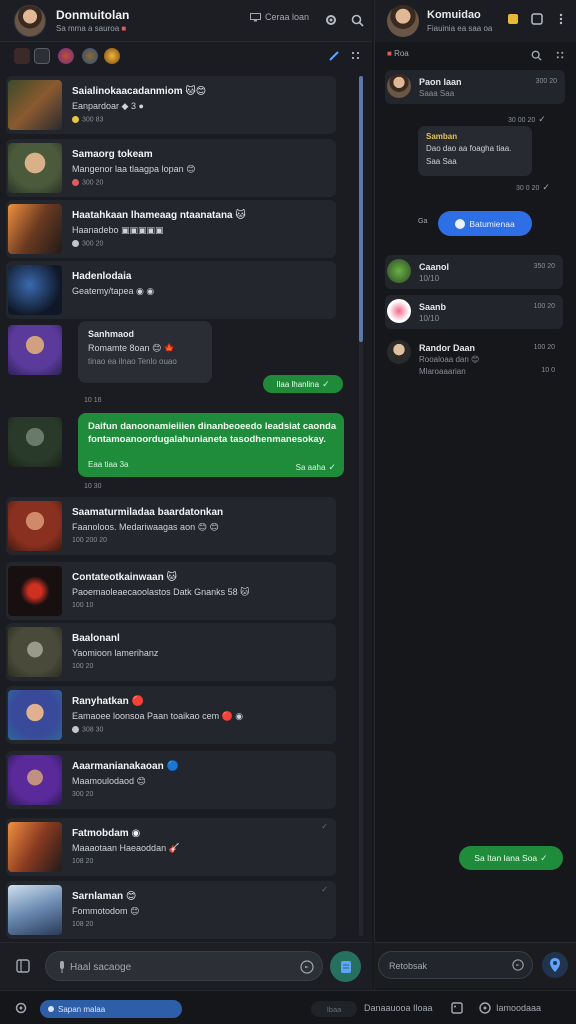  Describe the element at coordinates (398, 53) in the screenshot. I see `right-toolbar-label: ■ Roa` at that location.